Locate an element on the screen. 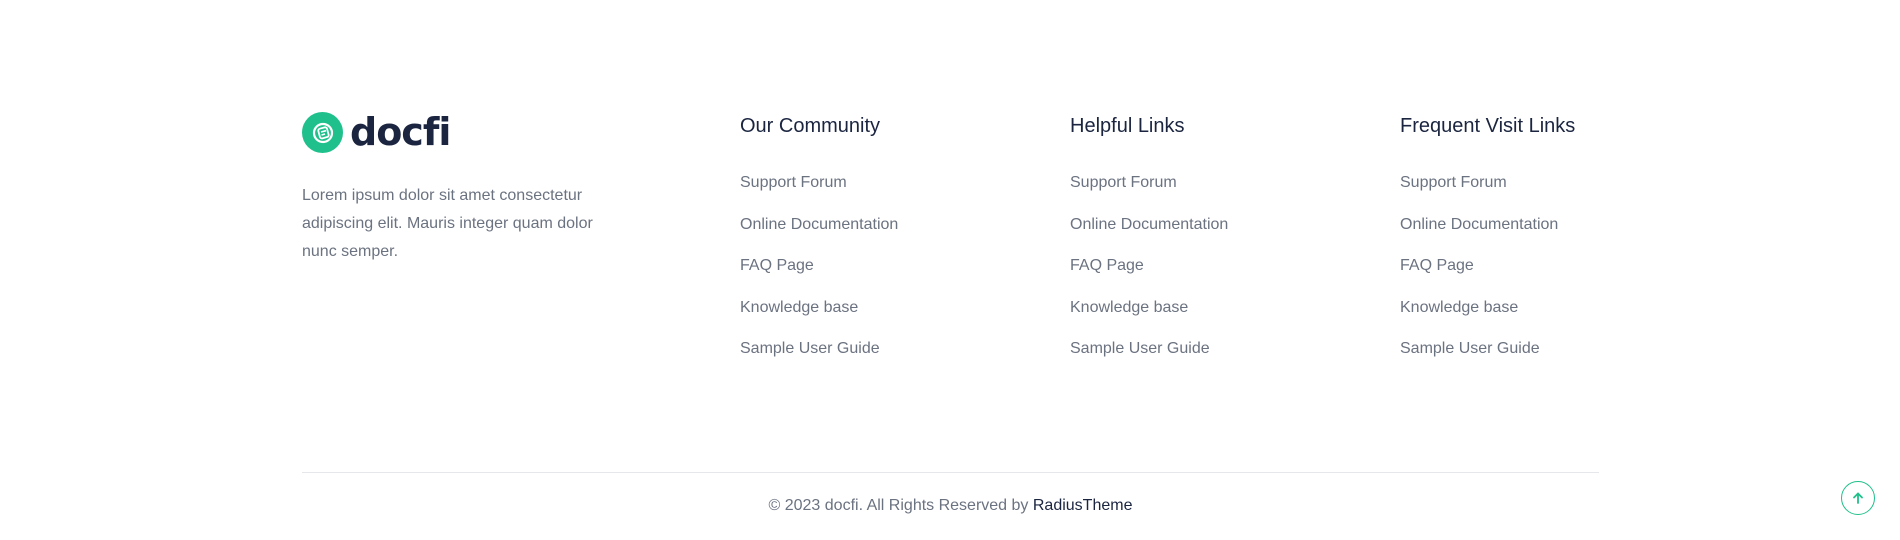 The height and width of the screenshot is (540, 1900). author-link: RadiusTheme is located at coordinates (1083, 505).